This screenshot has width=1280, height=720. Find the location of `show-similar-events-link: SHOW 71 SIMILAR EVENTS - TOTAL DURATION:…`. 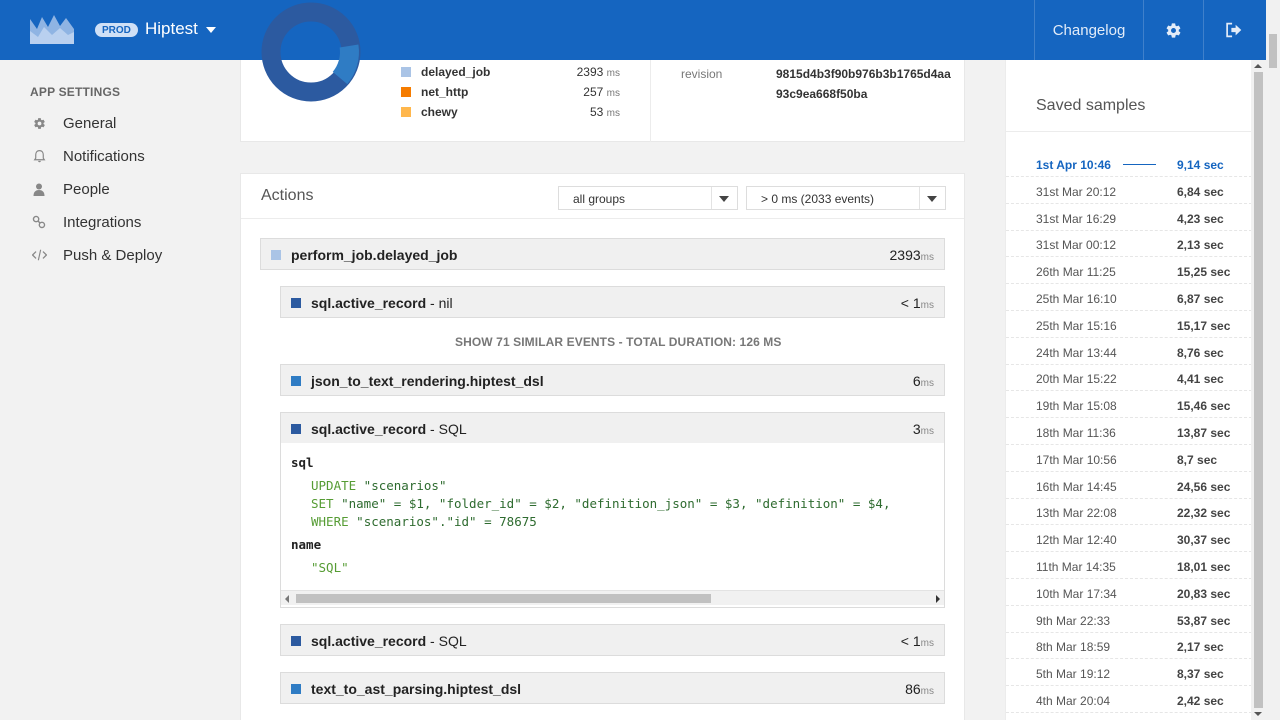

show-similar-events-link: SHOW 71 SIMILAR EVENTS - TOTAL DURATION:… is located at coordinates (618, 342).